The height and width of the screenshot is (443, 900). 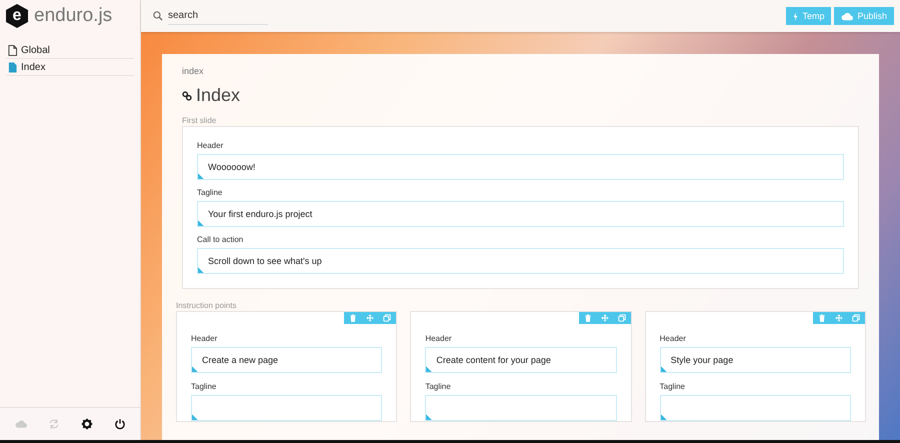 What do you see at coordinates (70, 50) in the screenshot?
I see `sidebar-item: Global` at bounding box center [70, 50].